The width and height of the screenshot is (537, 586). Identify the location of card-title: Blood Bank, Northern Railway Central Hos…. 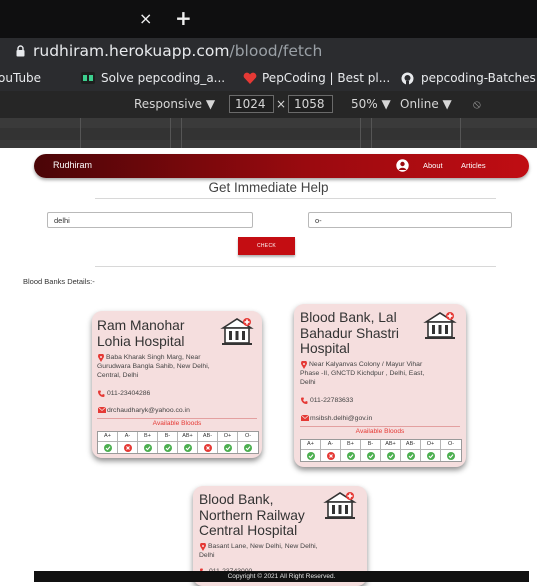
(252, 515).